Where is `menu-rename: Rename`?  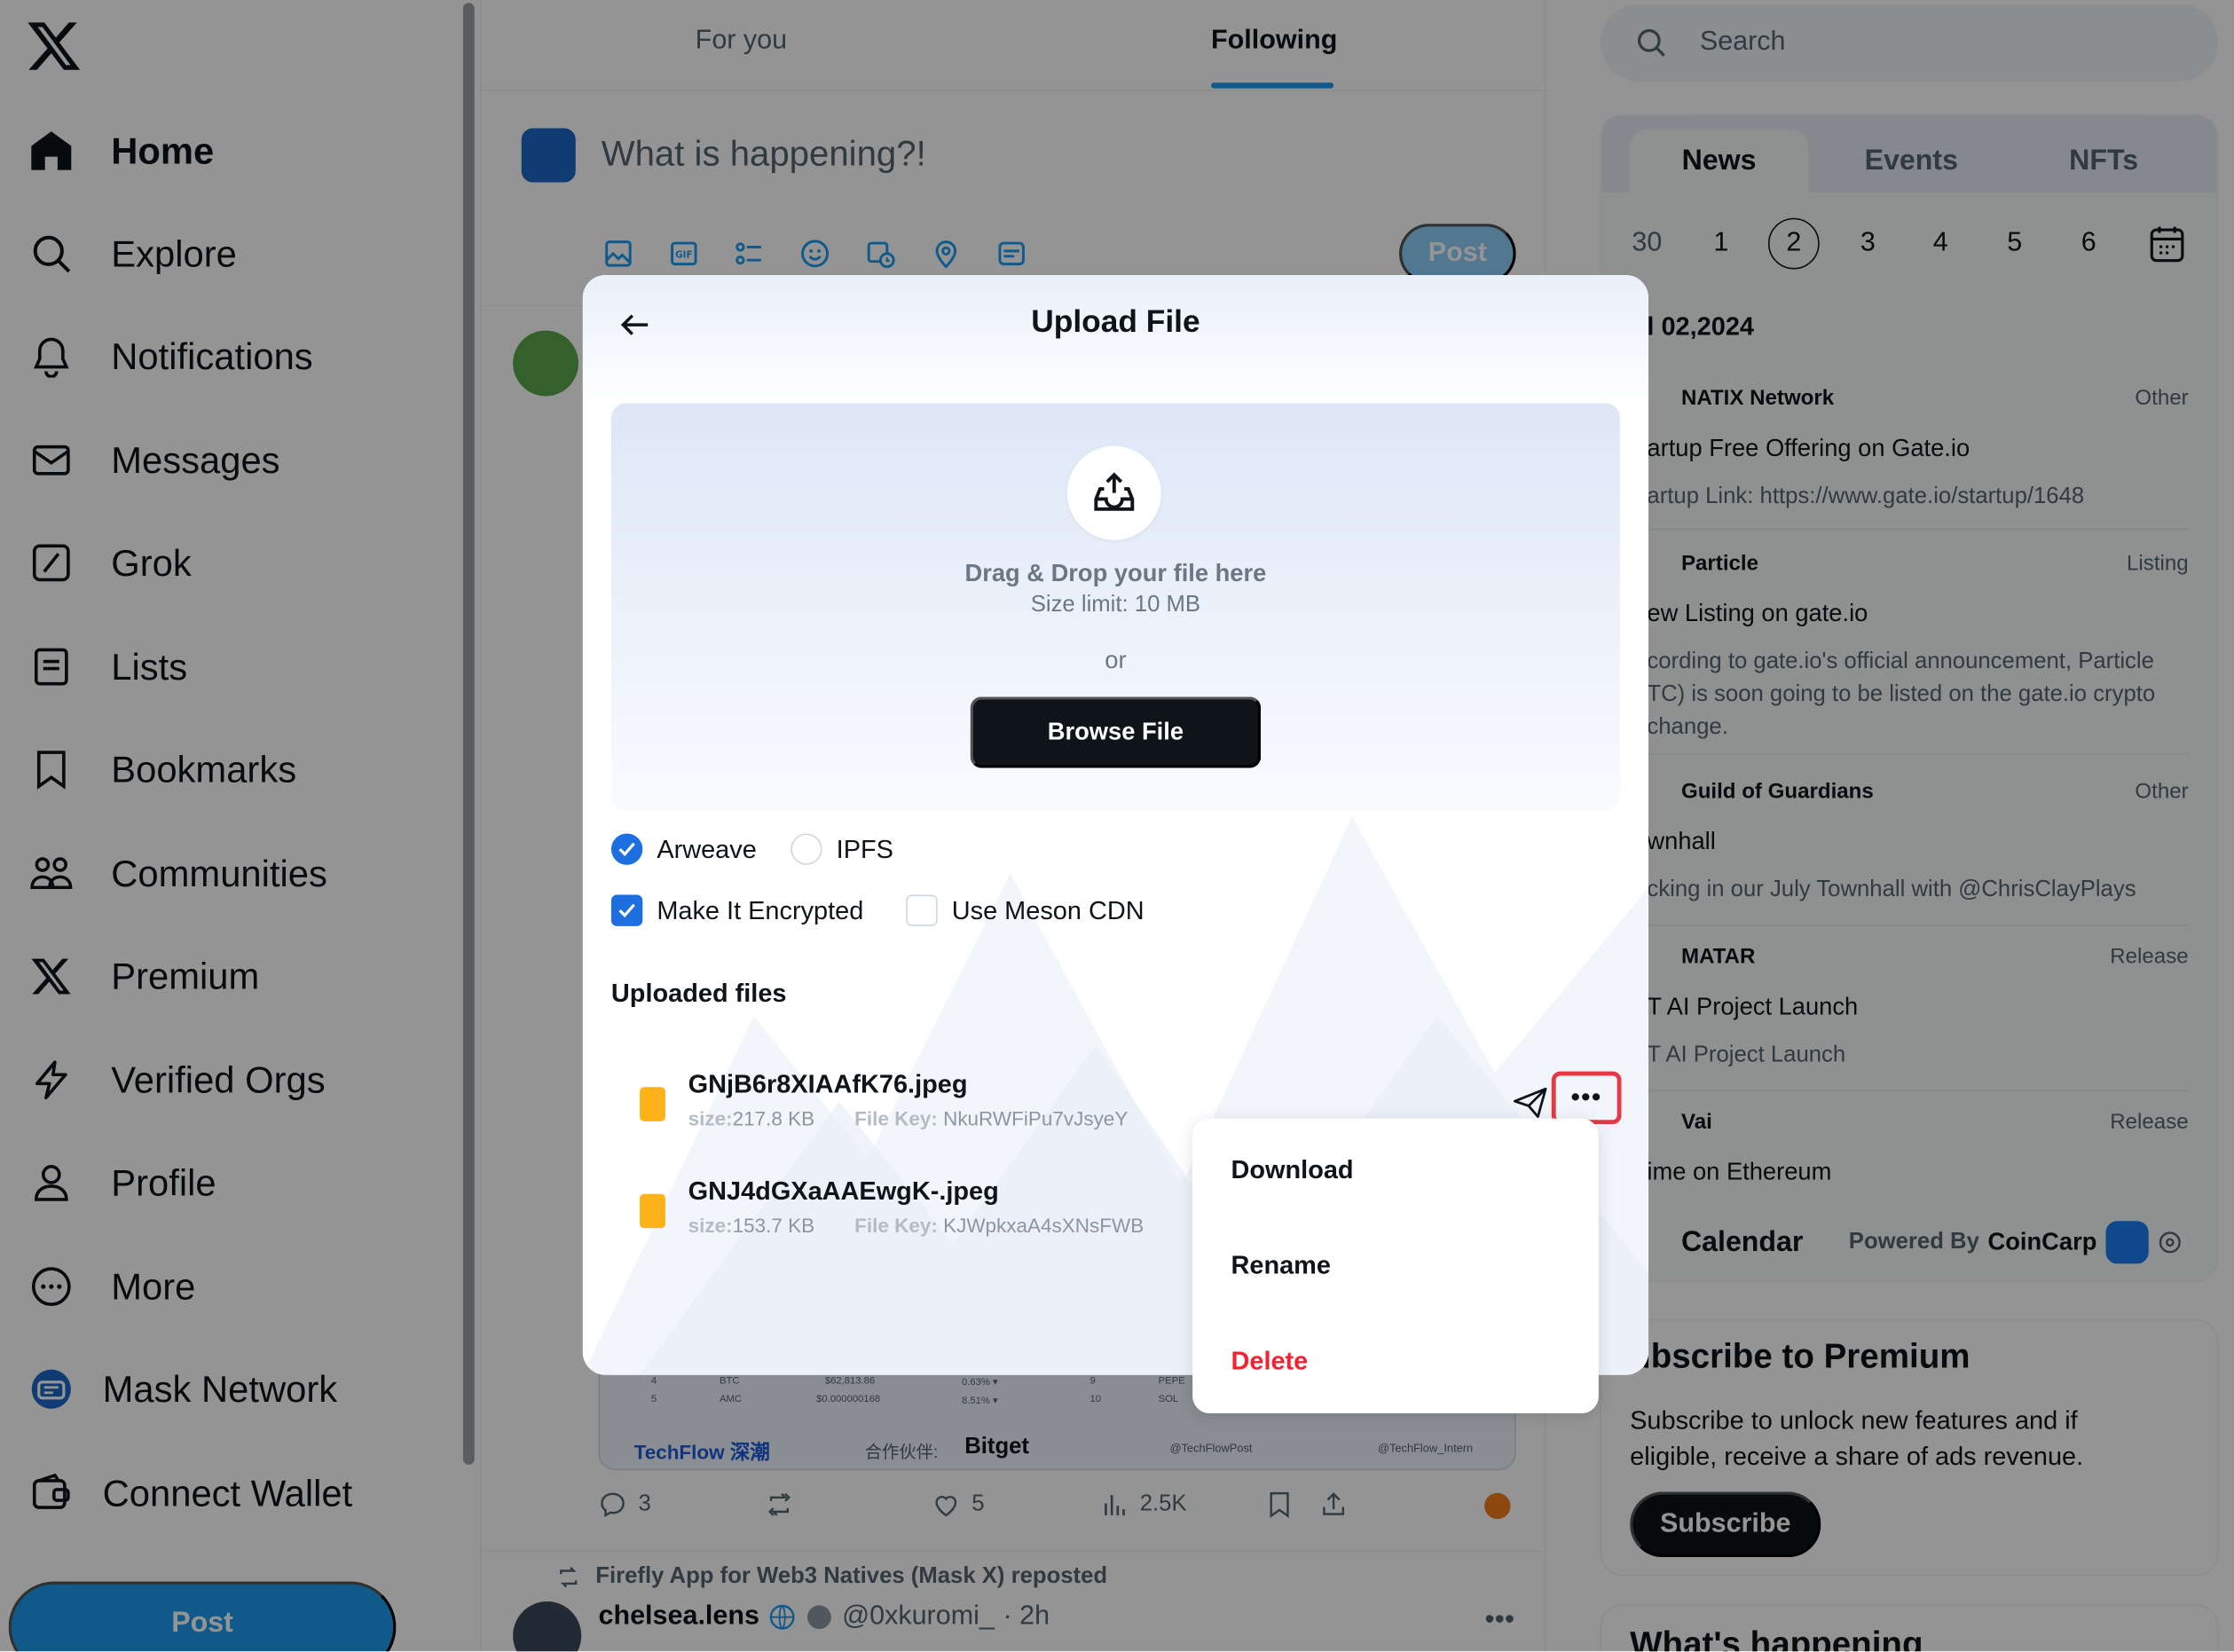 menu-rename: Rename is located at coordinates (1280, 1266).